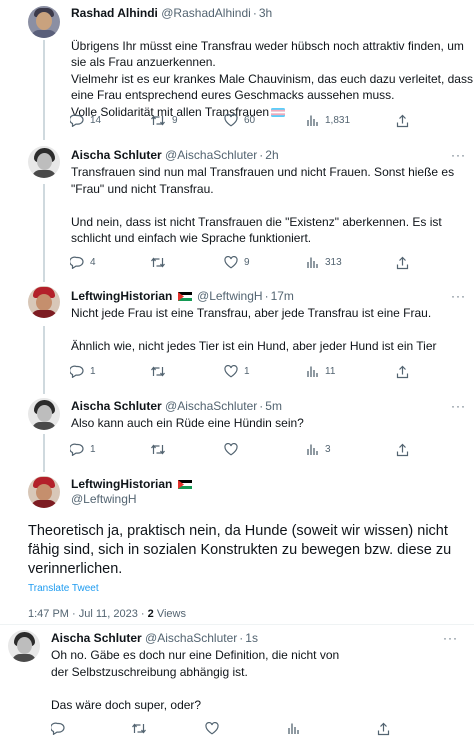 Image resolution: width=474 pixels, height=742 pixels. I want to click on timestamp: 17m, so click(282, 296).